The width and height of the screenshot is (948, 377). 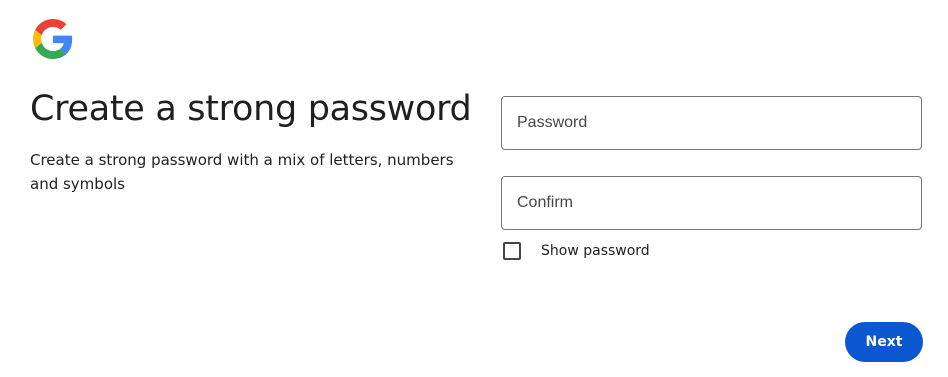 I want to click on password-field, so click(x=711, y=123).